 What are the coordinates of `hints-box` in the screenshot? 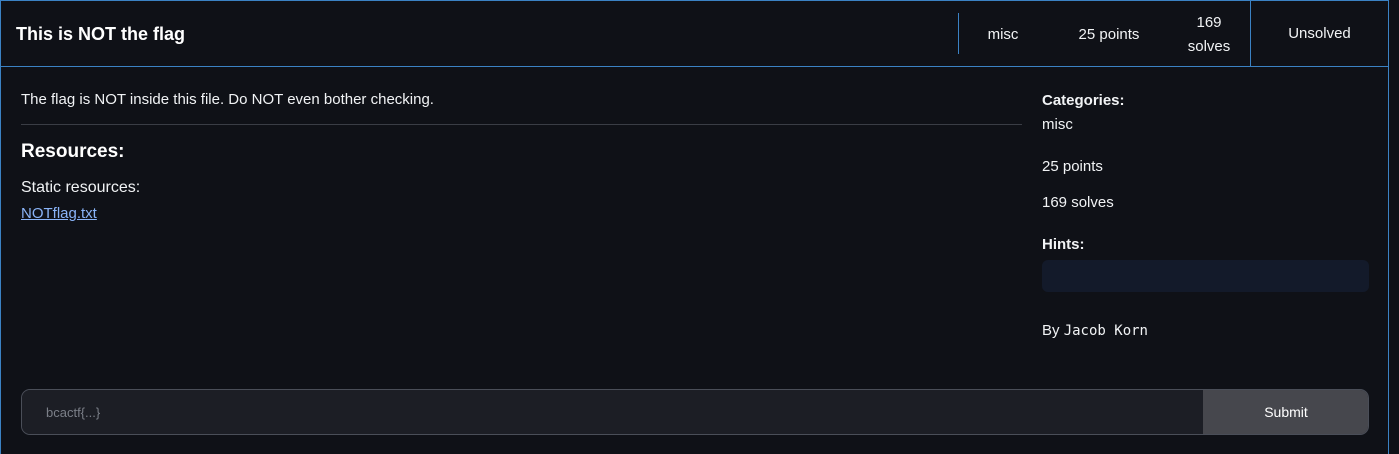 It's located at (1205, 276).